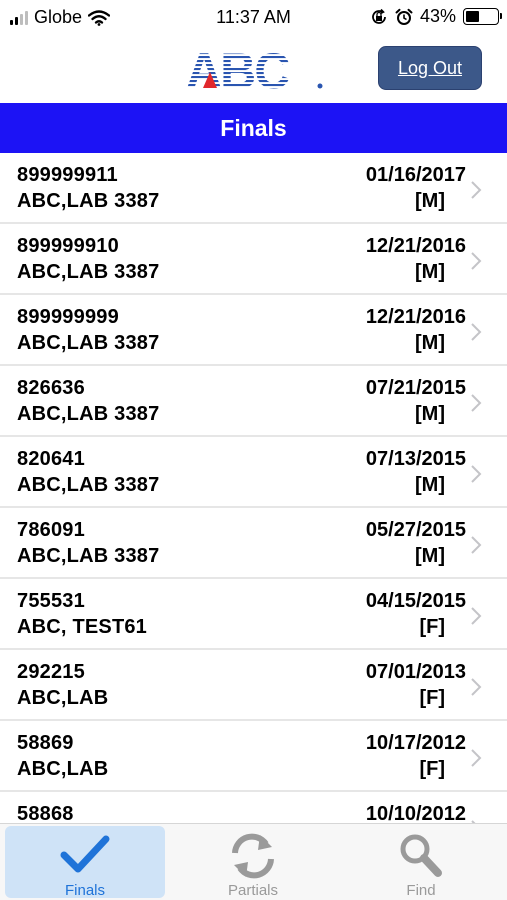 The image size is (507, 900). Describe the element at coordinates (68, 246) in the screenshot. I see `result-id: 899999910` at that location.